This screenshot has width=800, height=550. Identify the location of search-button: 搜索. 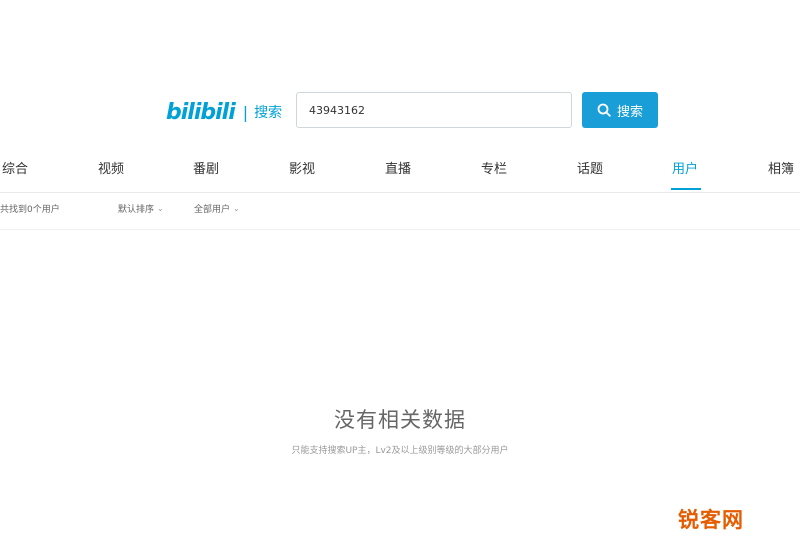
(620, 110).